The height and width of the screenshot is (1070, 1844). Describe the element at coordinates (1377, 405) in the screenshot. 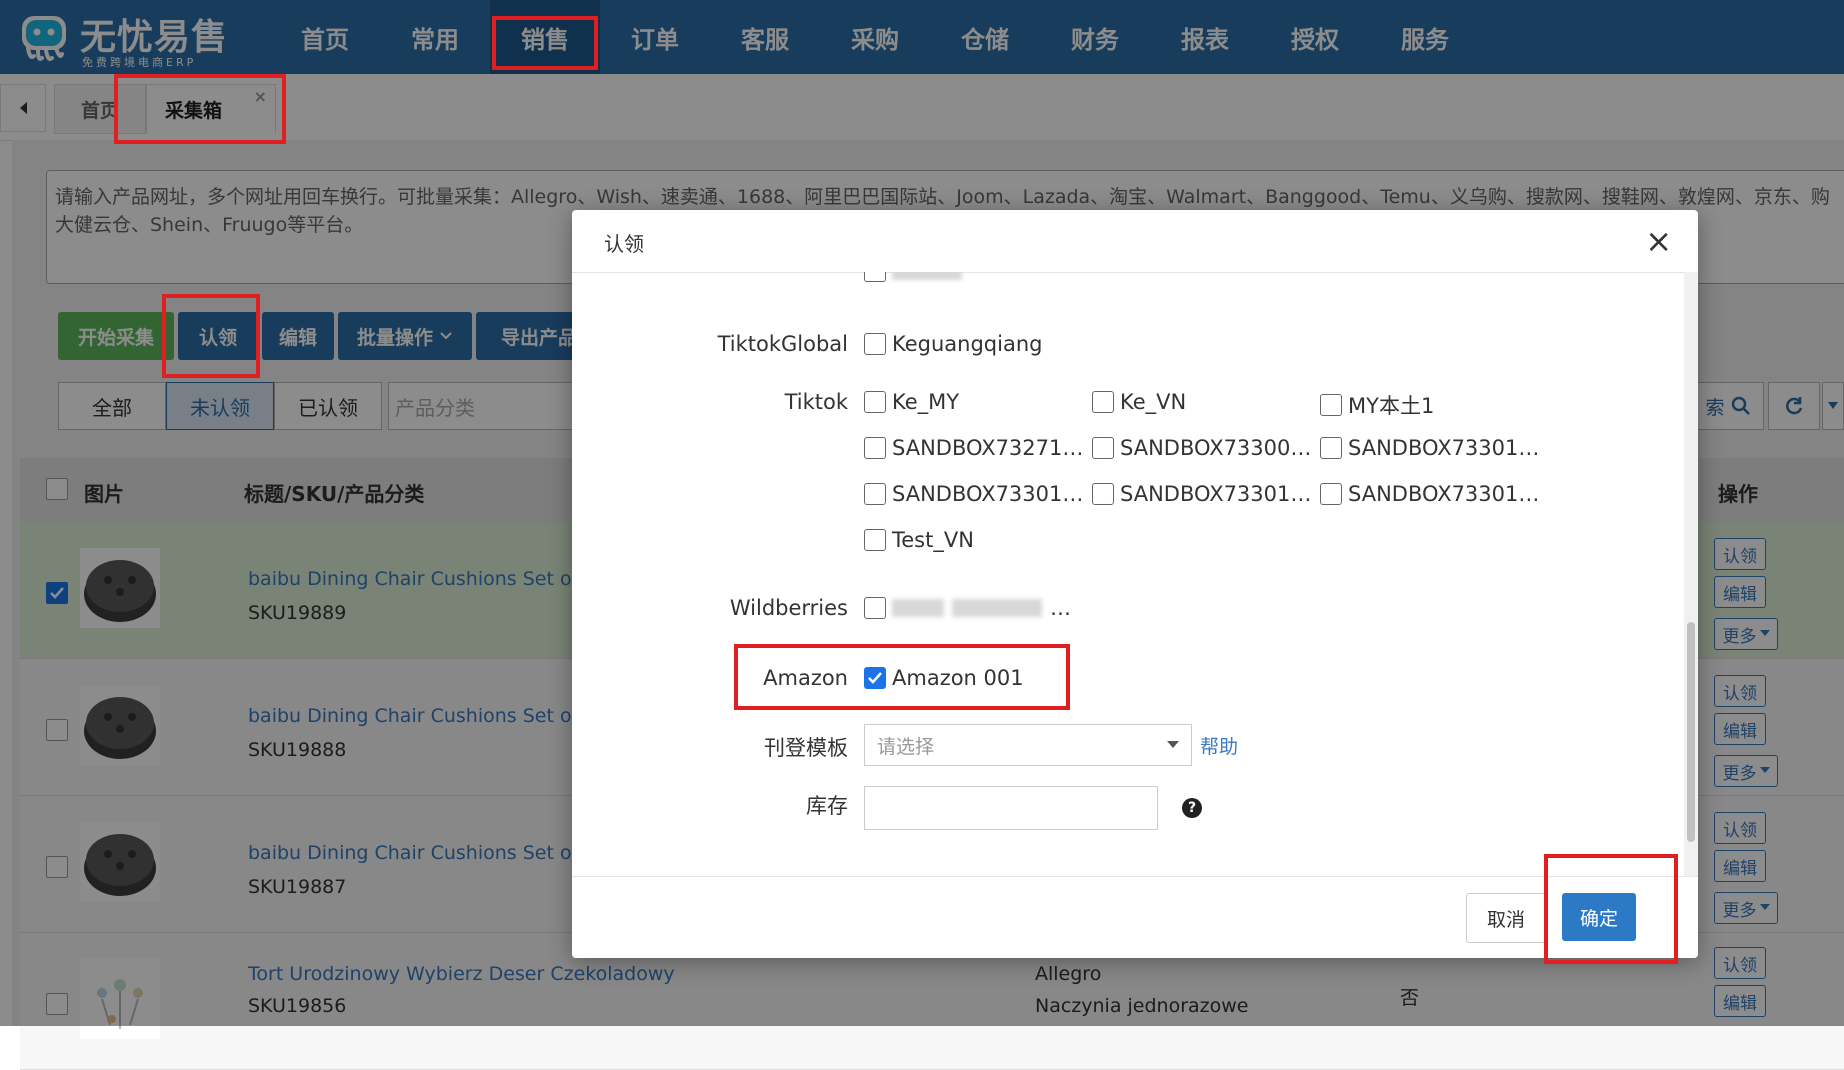

I see `tiktok-account-checkbox: MY本土1` at that location.